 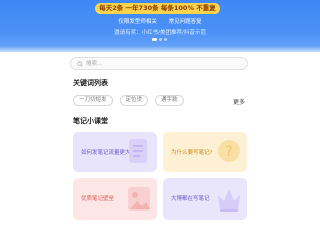 I want to click on note-card-label: 大博都在写笔记, so click(x=190, y=199).